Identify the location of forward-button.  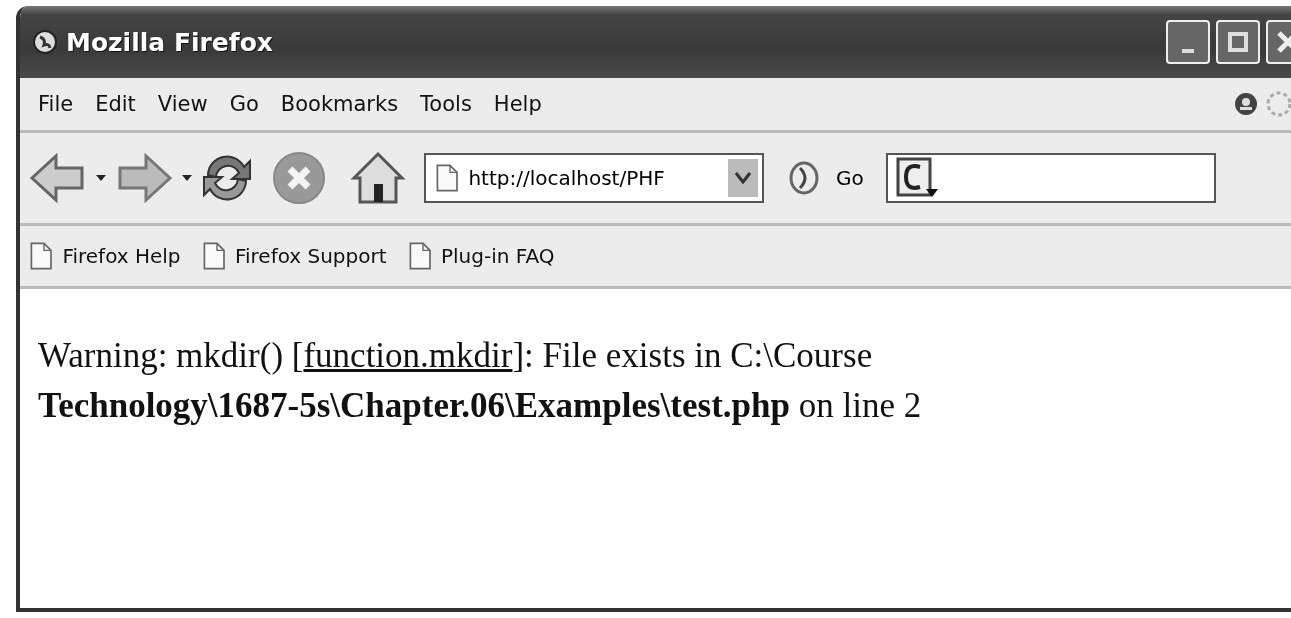
(144, 178).